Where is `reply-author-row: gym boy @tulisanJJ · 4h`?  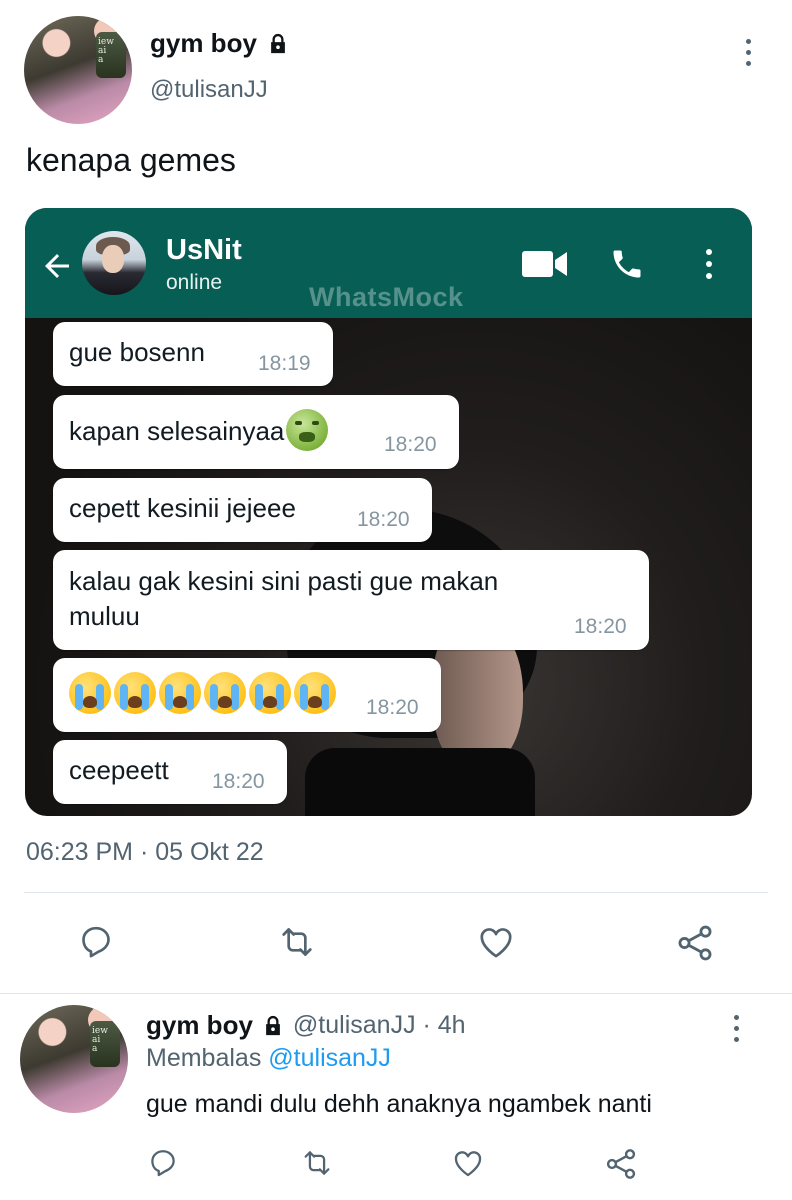 reply-author-row: gym boy @tulisanJJ · 4h is located at coordinates (306, 1025).